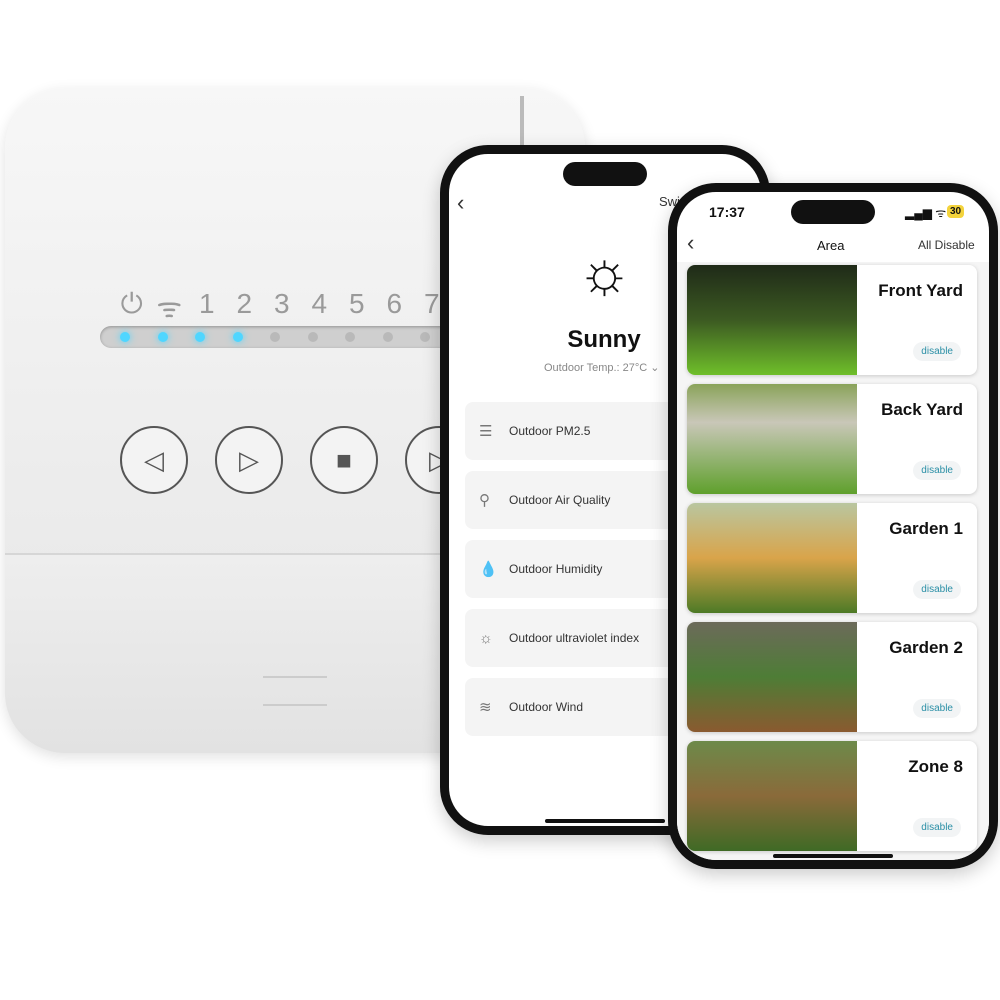 The height and width of the screenshot is (1000, 1000). What do you see at coordinates (486, 638) in the screenshot?
I see `sun-icon: ☼` at bounding box center [486, 638].